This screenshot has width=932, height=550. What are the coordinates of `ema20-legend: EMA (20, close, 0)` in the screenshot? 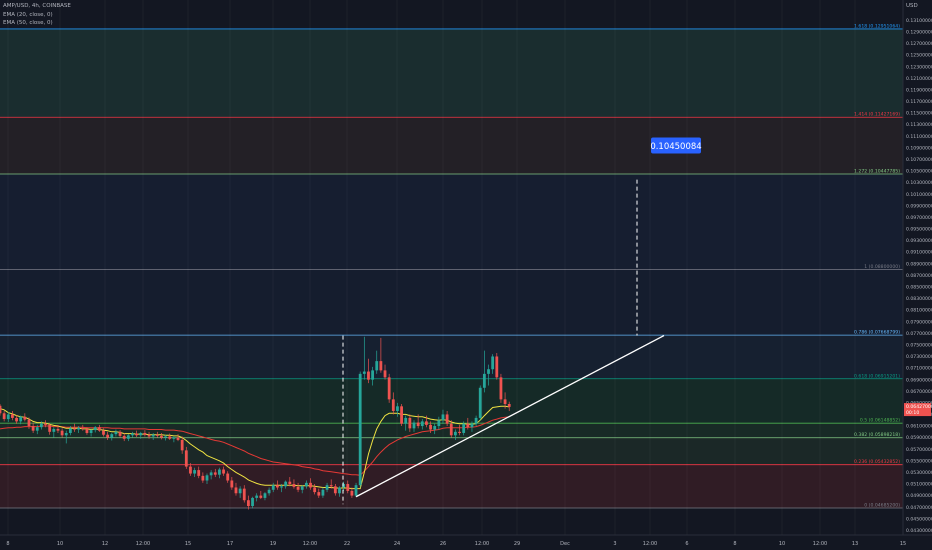 It's located at (28, 15).